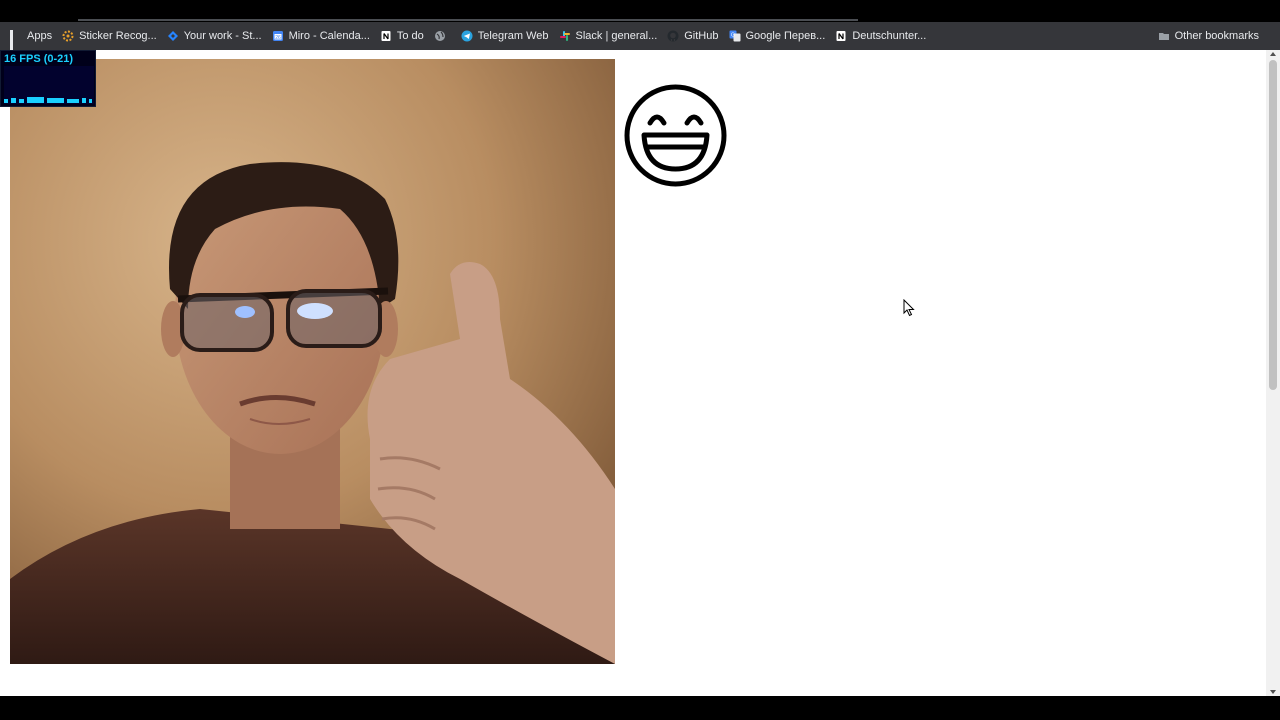 This screenshot has width=1280, height=720. I want to click on vertical-scrollbar, so click(1273, 373).